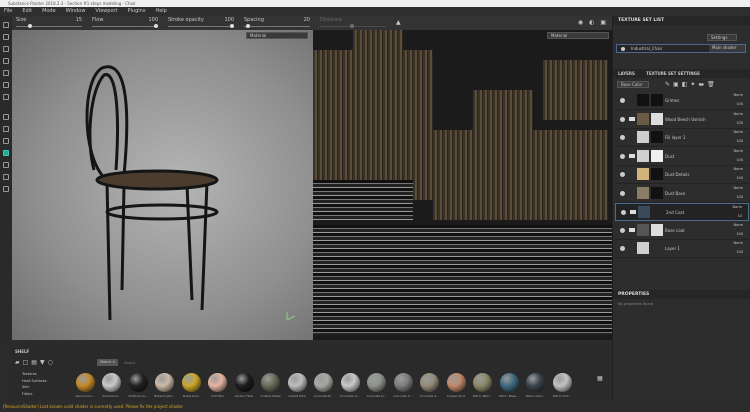 This screenshot has height=412, width=750. Describe the element at coordinates (277, 35) in the screenshot. I see `viewport-3d-mode-dropdown: Material` at that location.